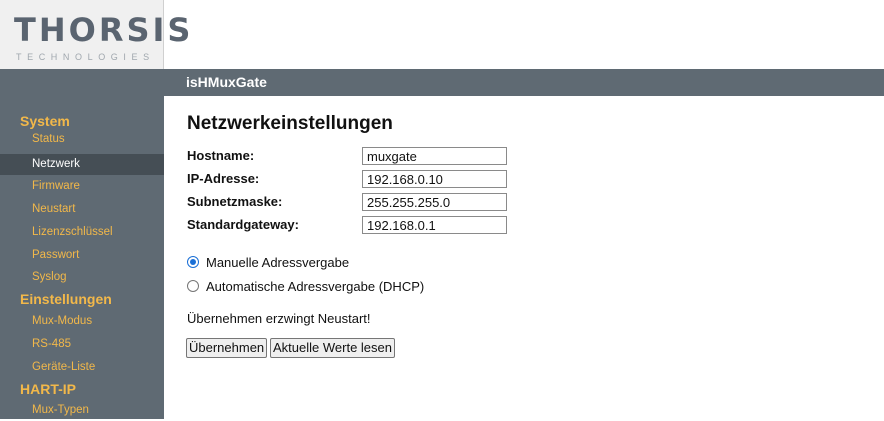 Image resolution: width=884 pixels, height=421 pixels. Describe the element at coordinates (82, 277) in the screenshot. I see `sidebar-item-syslog: Syslog` at that location.